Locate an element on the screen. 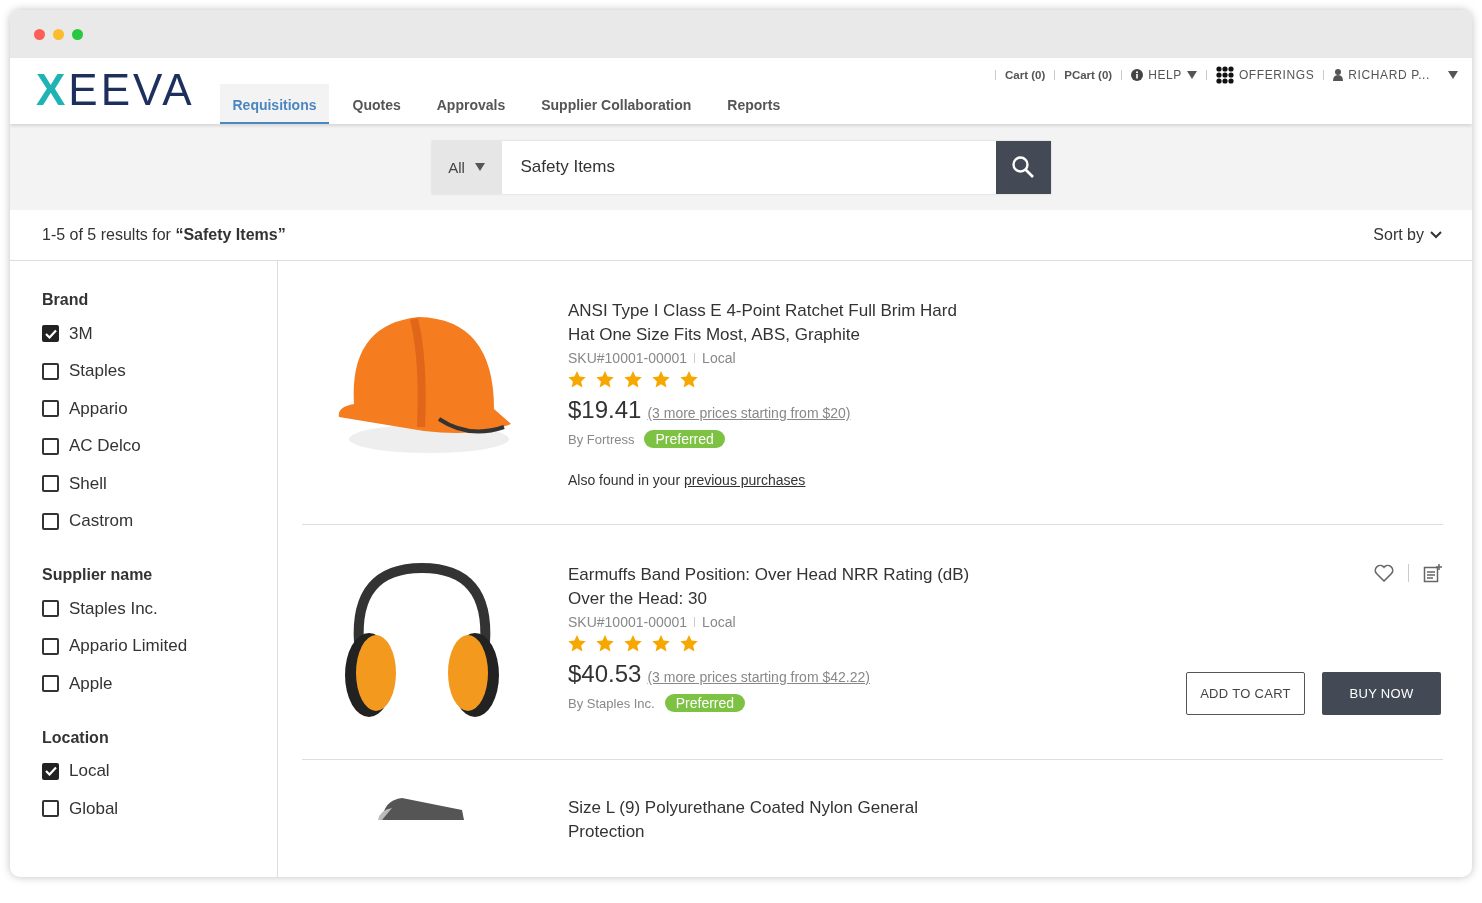  more-prices-link: (3 more prices starting from $42.22) is located at coordinates (758, 677).